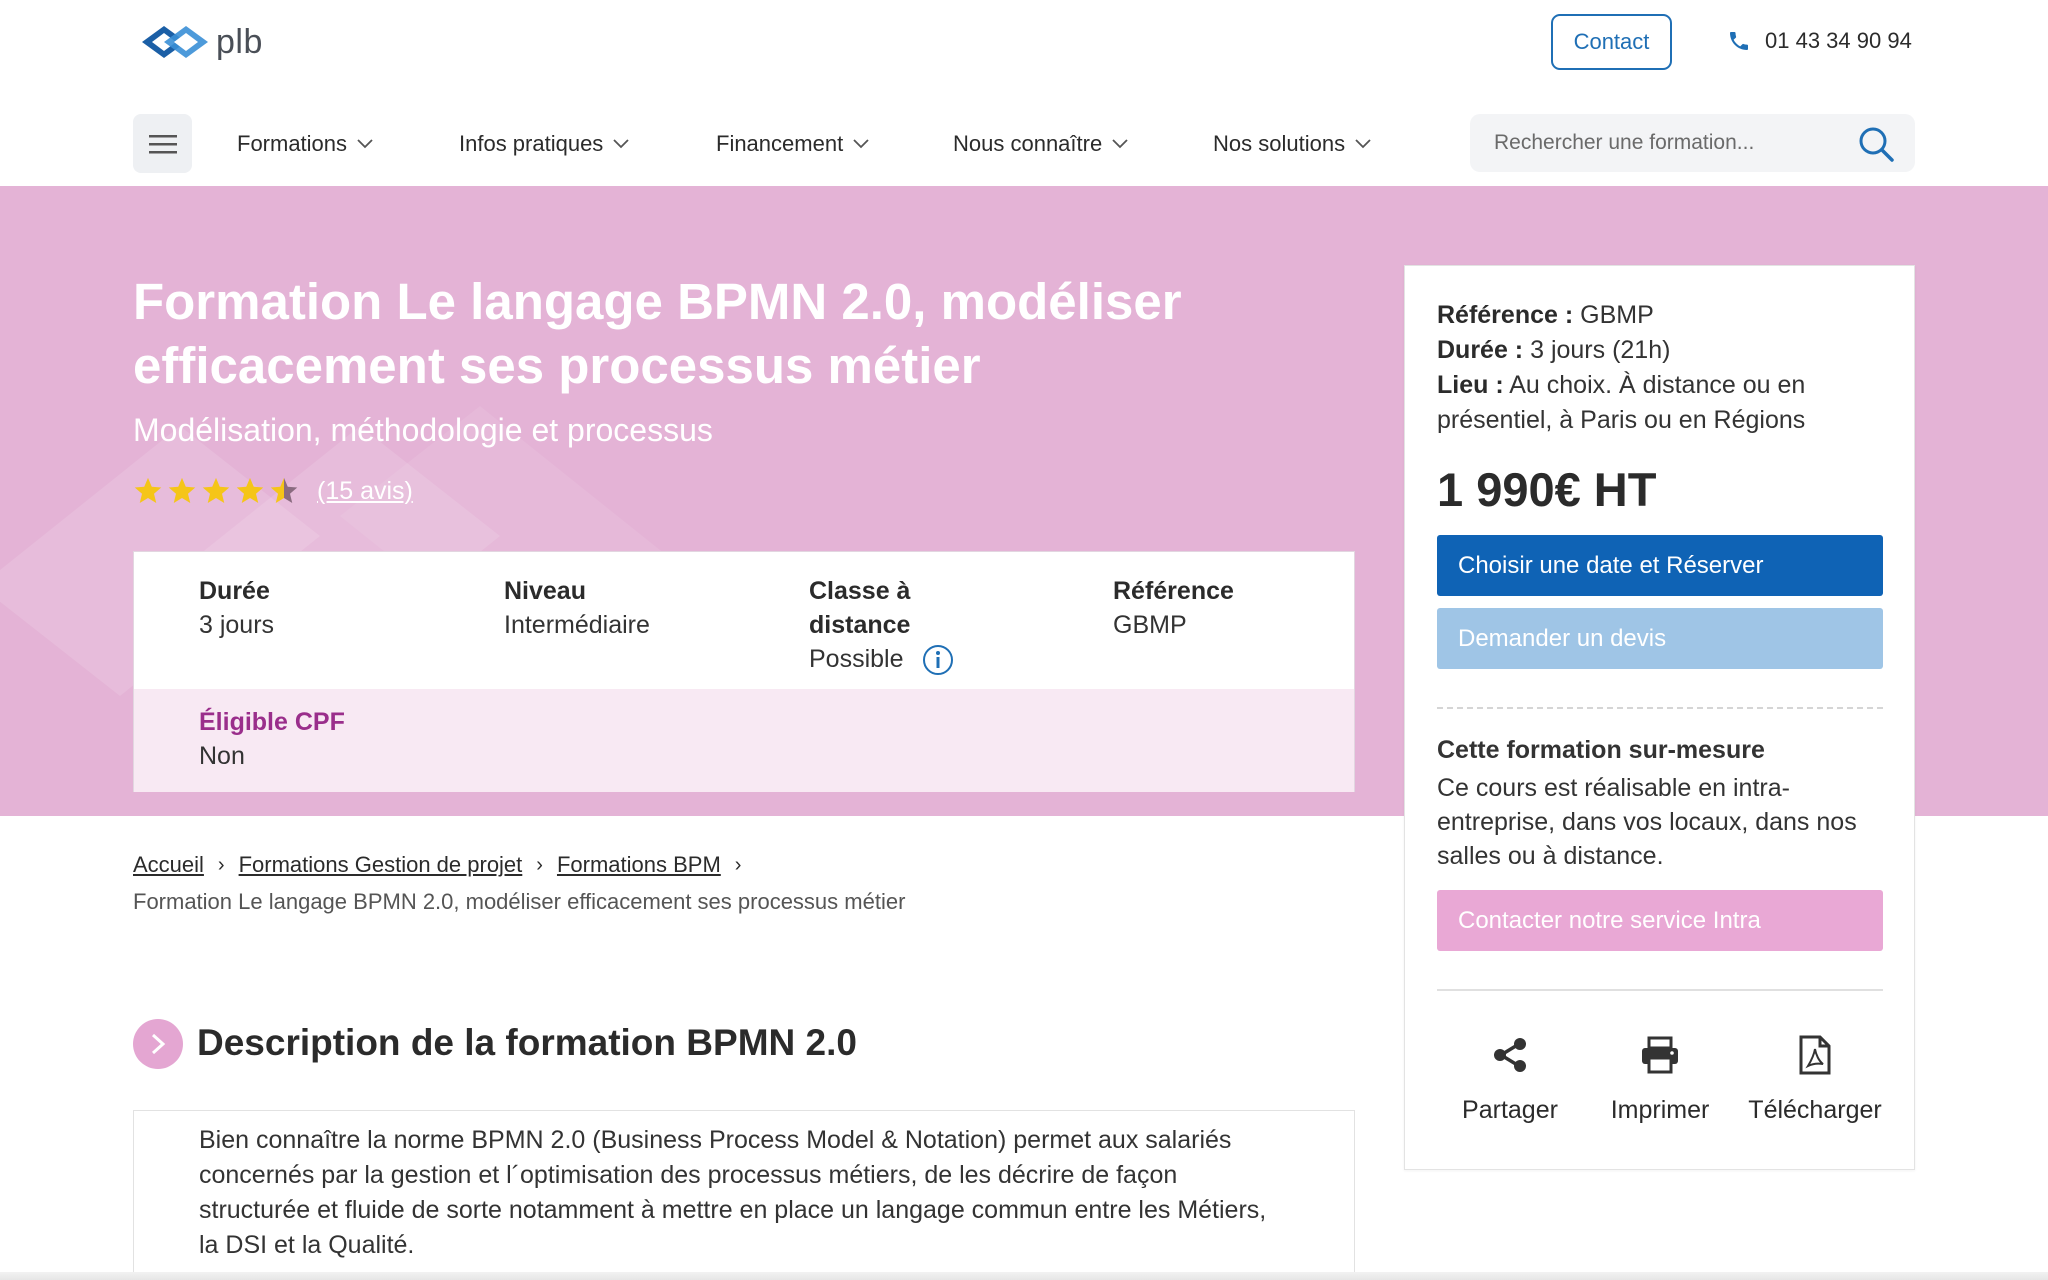  I want to click on phone-link: 01 43 34 90 94, so click(1819, 41).